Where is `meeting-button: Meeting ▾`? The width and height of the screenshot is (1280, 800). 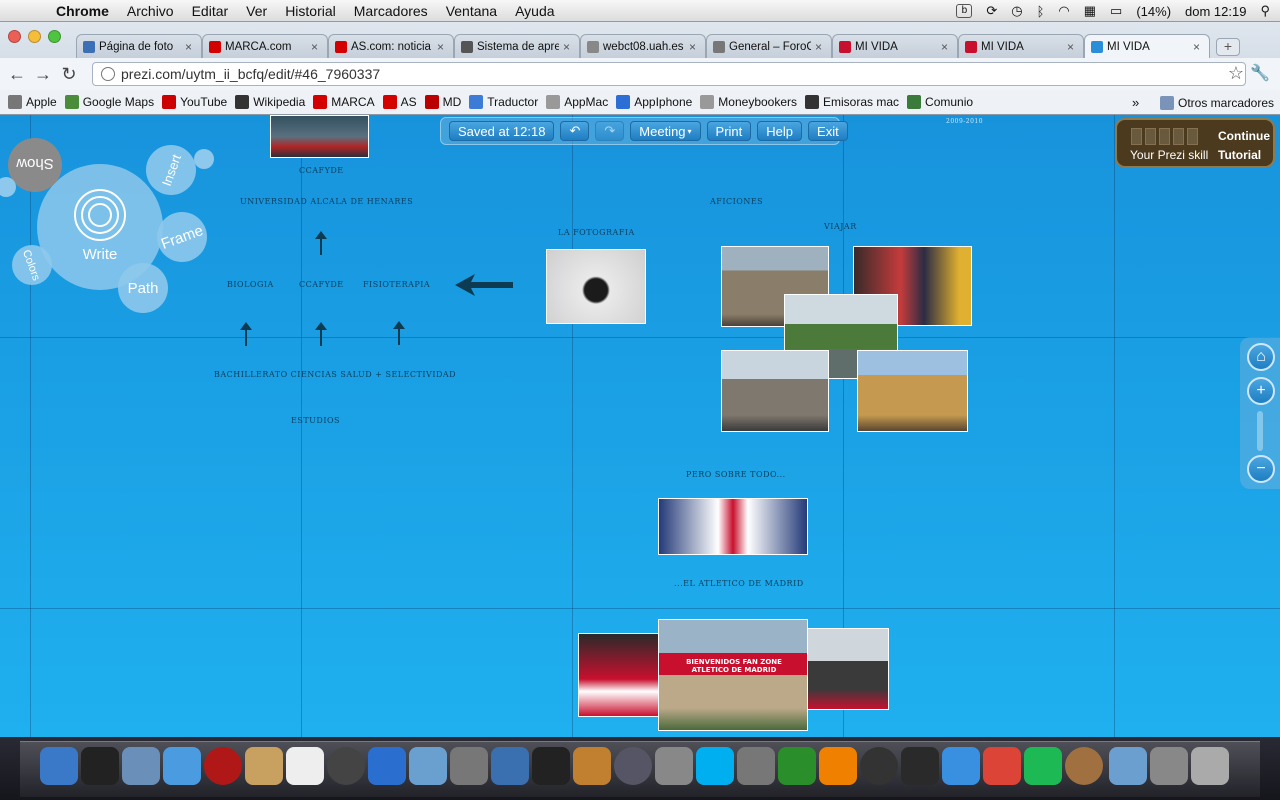 meeting-button: Meeting ▾ is located at coordinates (665, 131).